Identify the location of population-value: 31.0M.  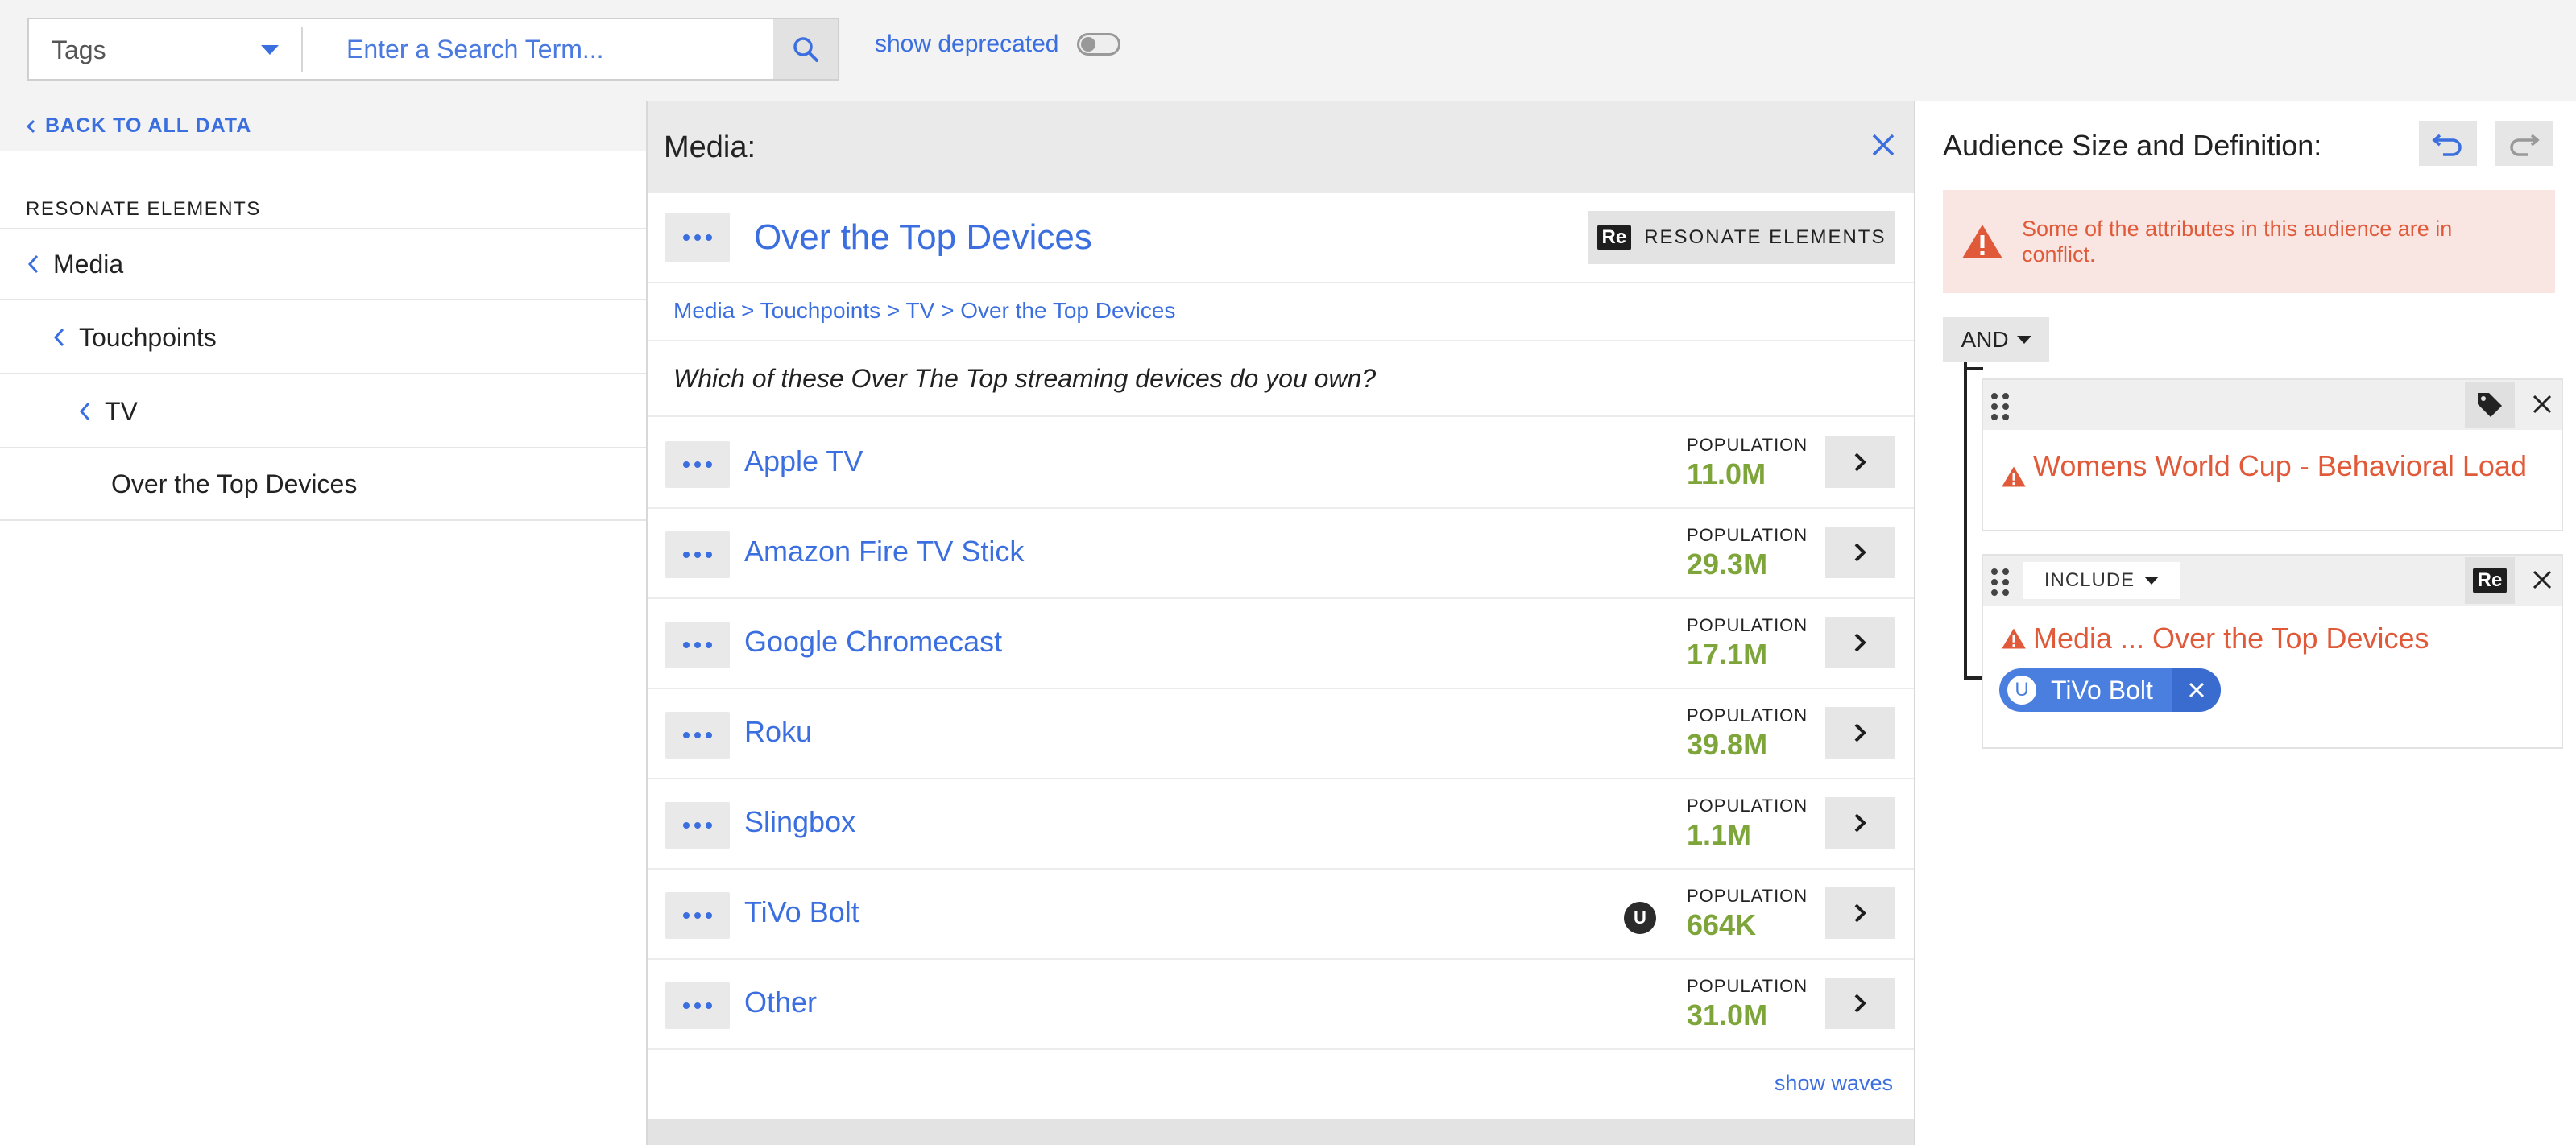
(1727, 1014).